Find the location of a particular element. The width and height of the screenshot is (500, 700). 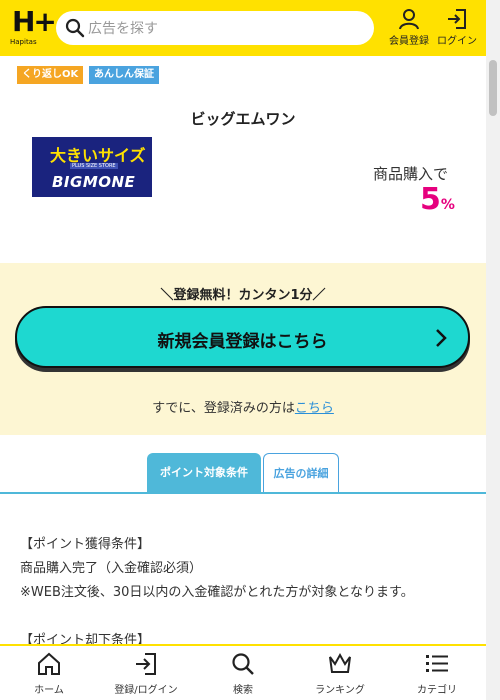

register-catchcopy: ＼登録無料！カンタン1分／ is located at coordinates (243, 295).